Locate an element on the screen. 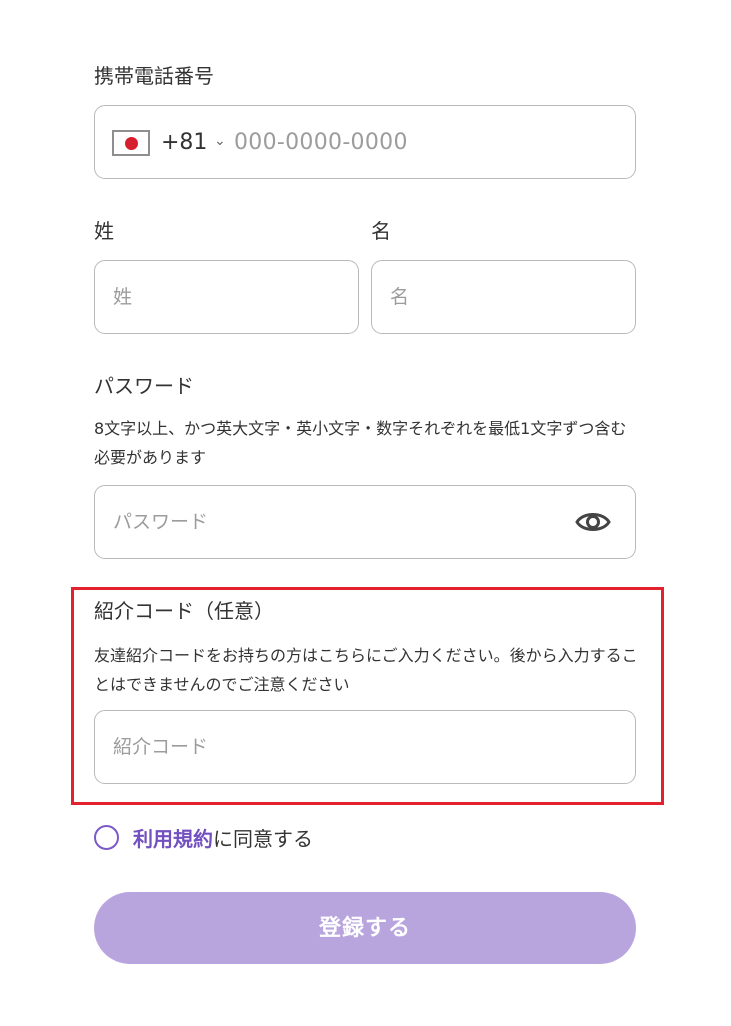  referral-field is located at coordinates (365, 747).